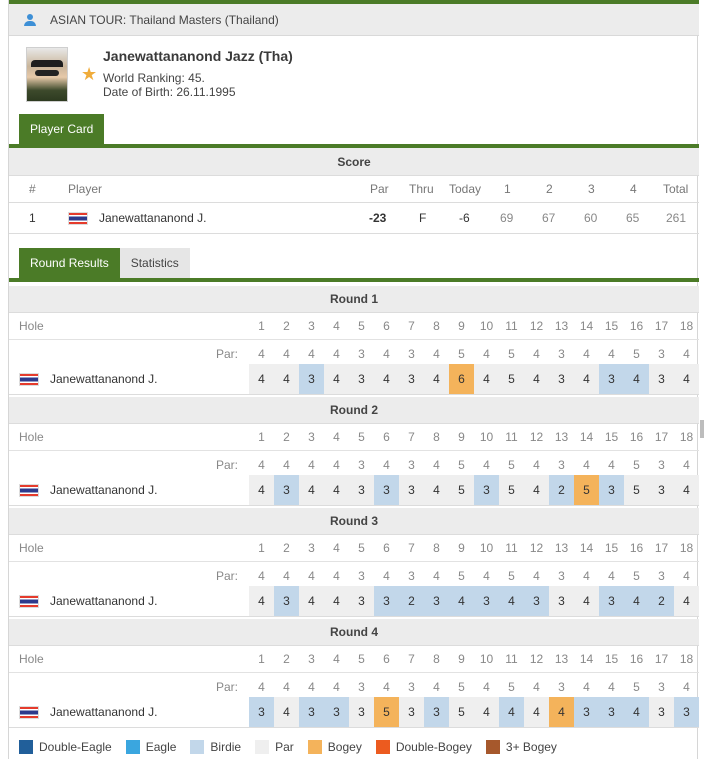  Describe the element at coordinates (31, 659) in the screenshot. I see `hole-label: Hole` at that location.